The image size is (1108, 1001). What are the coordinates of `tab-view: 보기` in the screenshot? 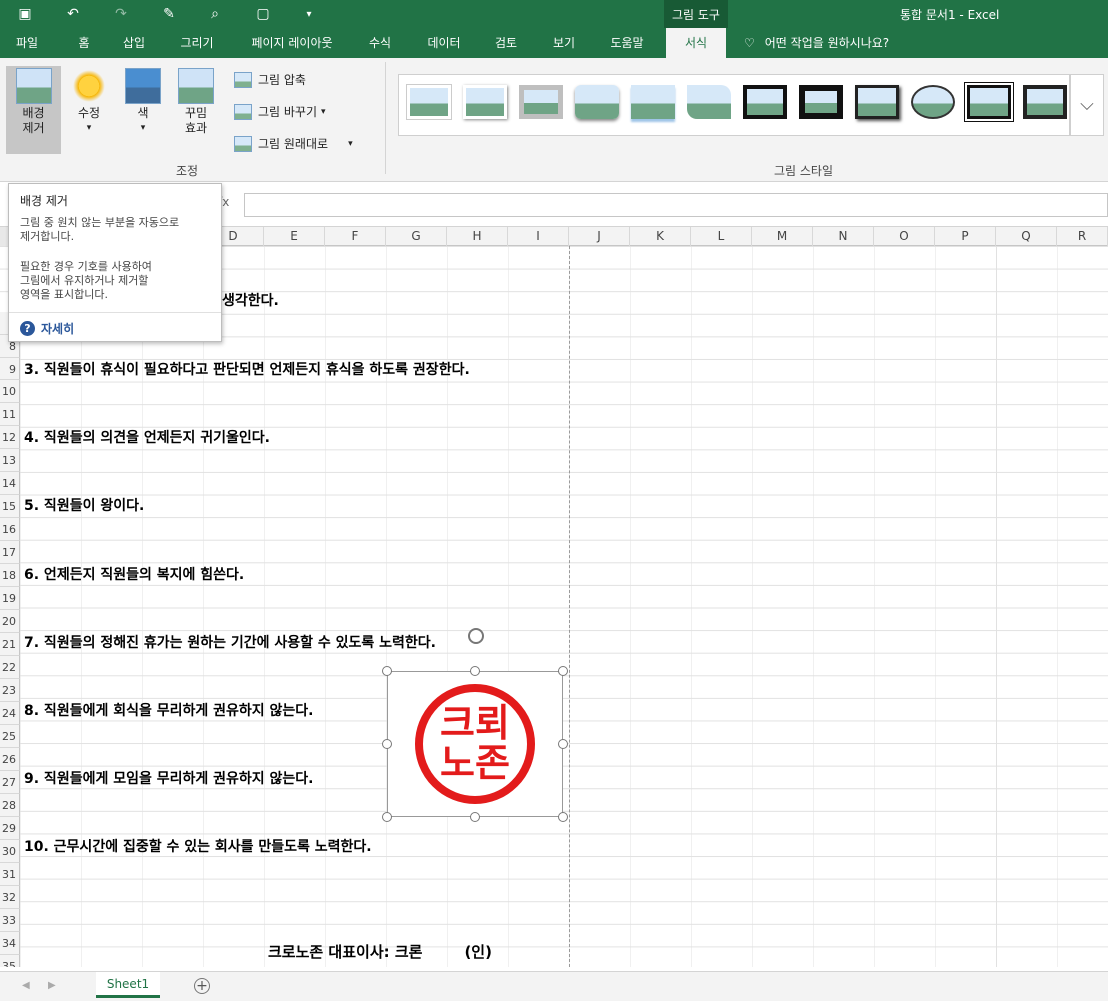 It's located at (564, 43).